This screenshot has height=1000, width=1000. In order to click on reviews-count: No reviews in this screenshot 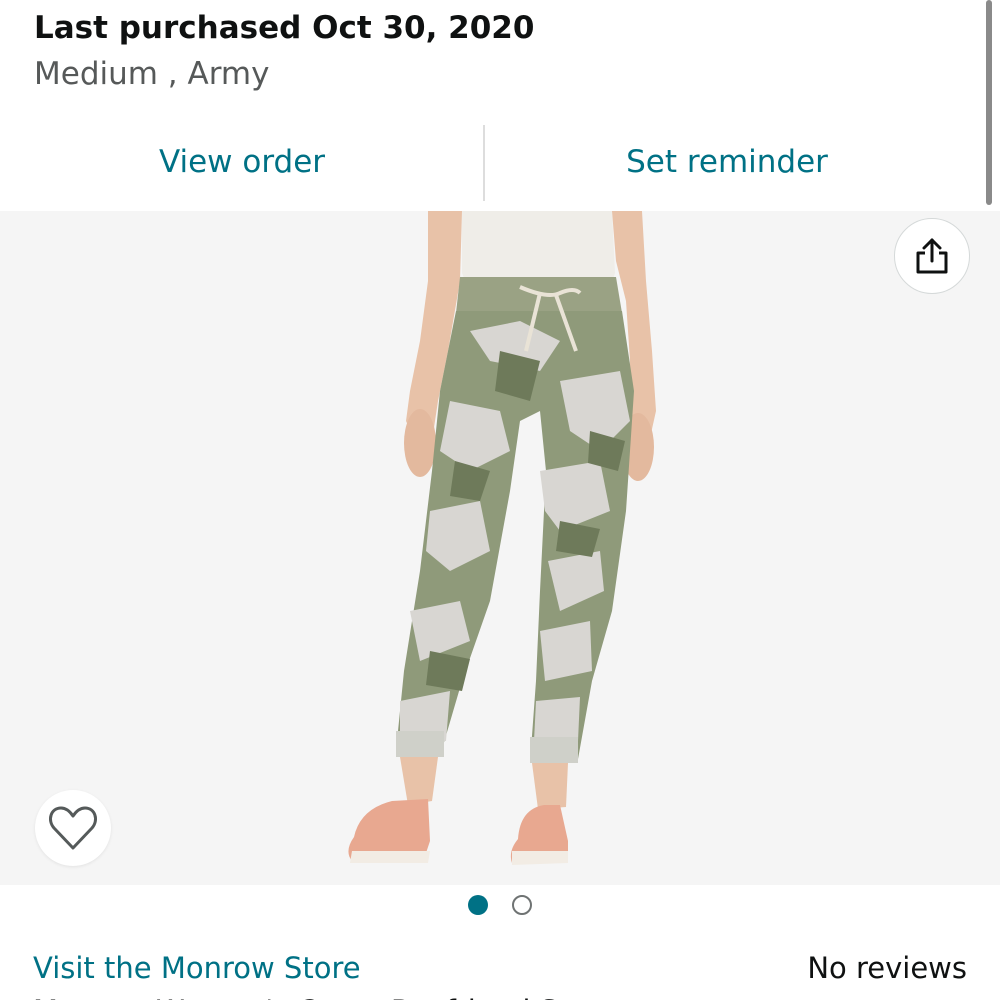, I will do `click(887, 968)`.